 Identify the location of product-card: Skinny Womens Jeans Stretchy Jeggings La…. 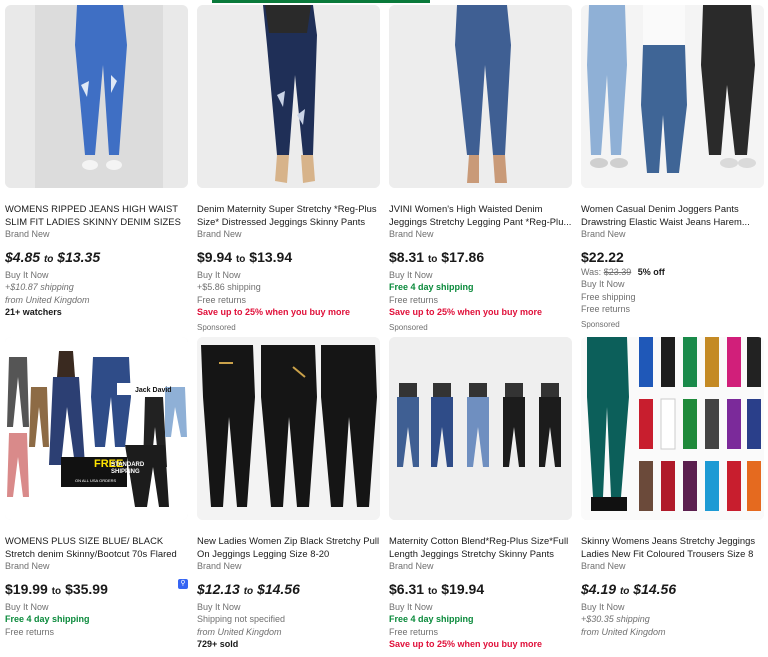
(672, 497).